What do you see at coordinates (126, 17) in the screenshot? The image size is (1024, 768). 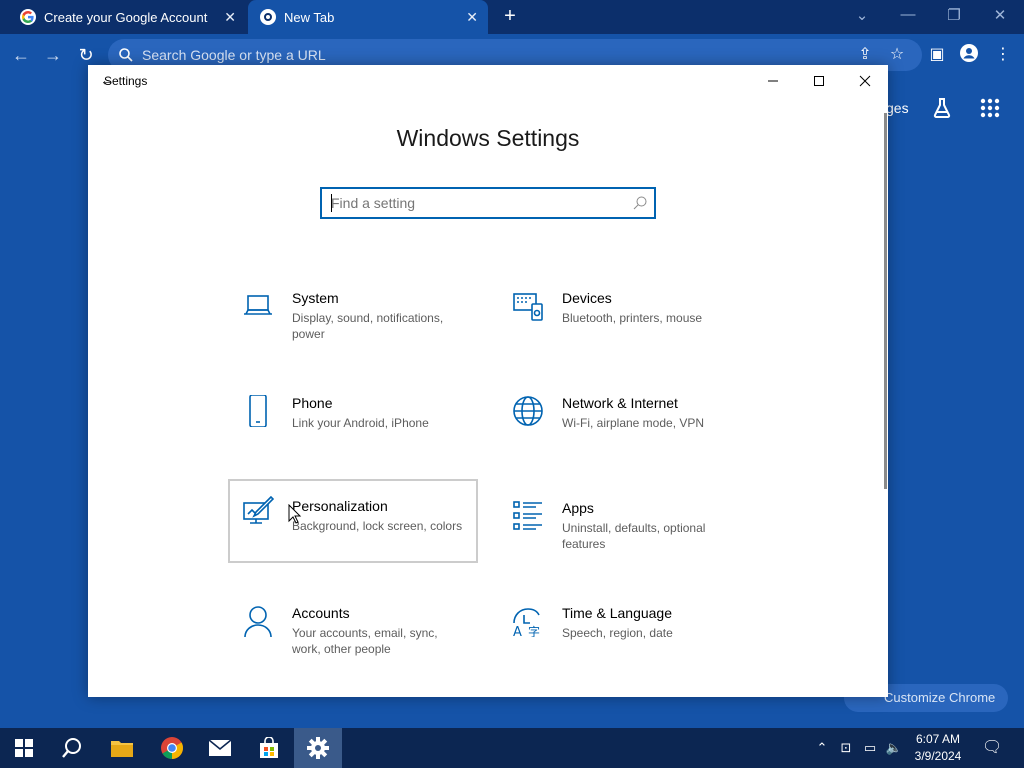 I see `tab-title: Create your Google Account` at bounding box center [126, 17].